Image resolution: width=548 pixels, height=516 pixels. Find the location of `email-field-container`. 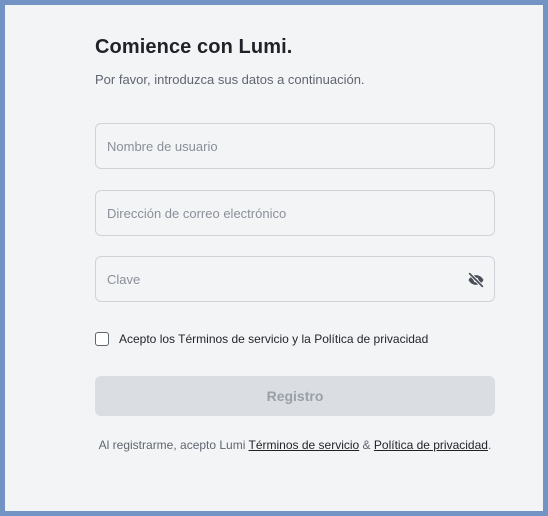

email-field-container is located at coordinates (295, 213).